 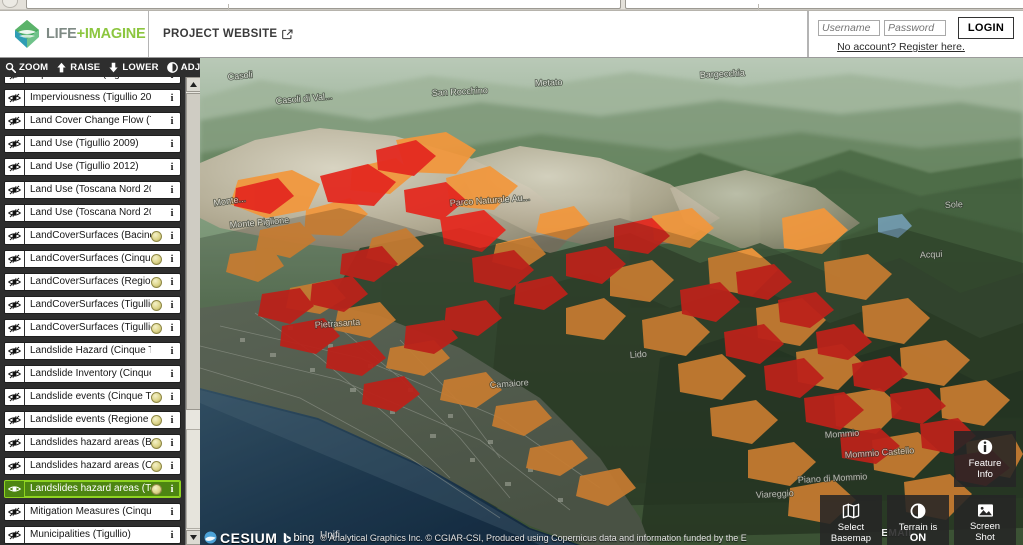 I want to click on lower-layer-button: LOWER, so click(x=135, y=67).